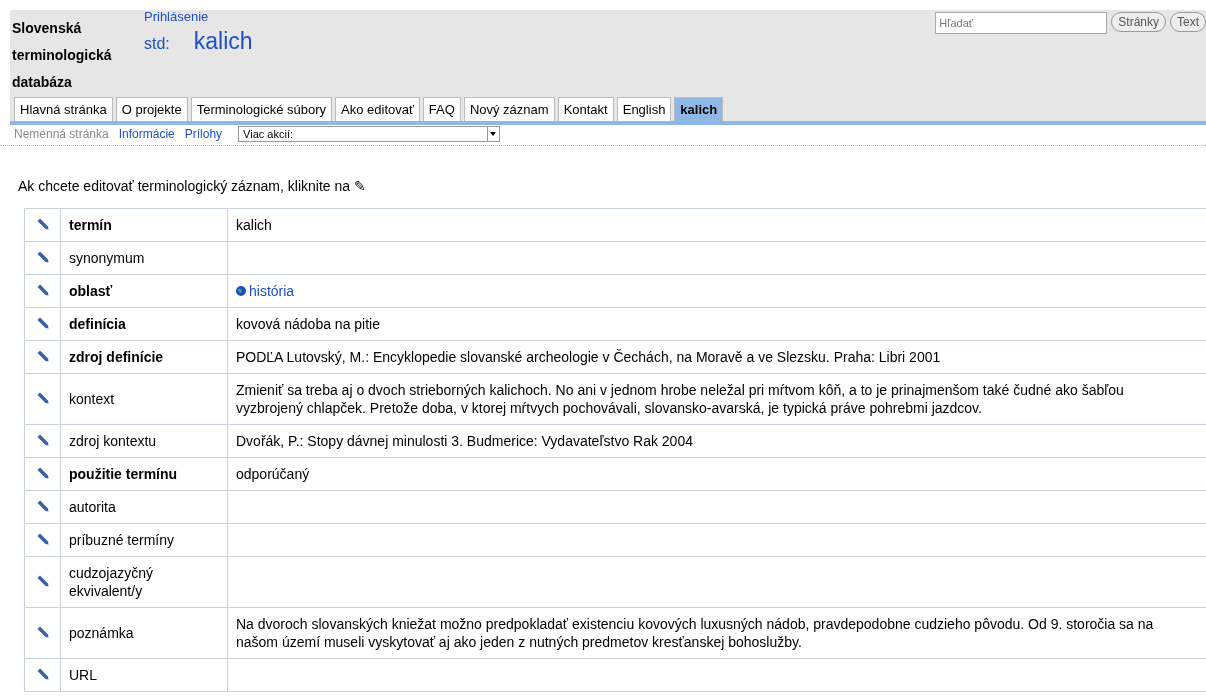 Image resolution: width=1206 pixels, height=700 pixels. Describe the element at coordinates (144, 441) in the screenshot. I see `field-label: zdroj kontextu` at that location.